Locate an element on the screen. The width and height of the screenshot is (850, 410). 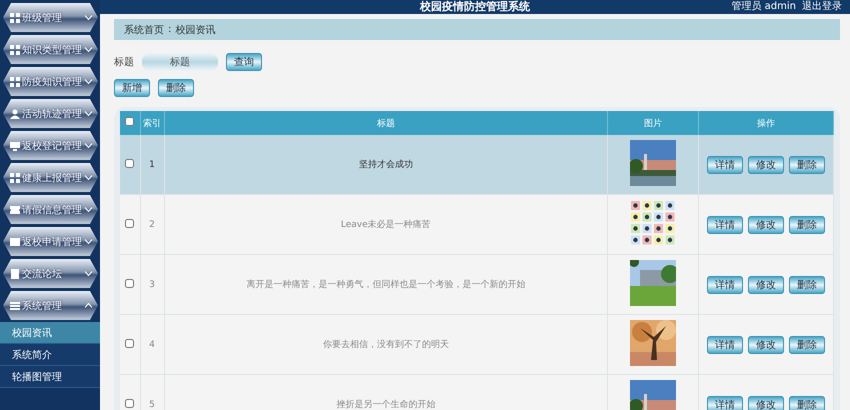
title-cell: 挫折是另一个生命的开始 is located at coordinates (386, 405).